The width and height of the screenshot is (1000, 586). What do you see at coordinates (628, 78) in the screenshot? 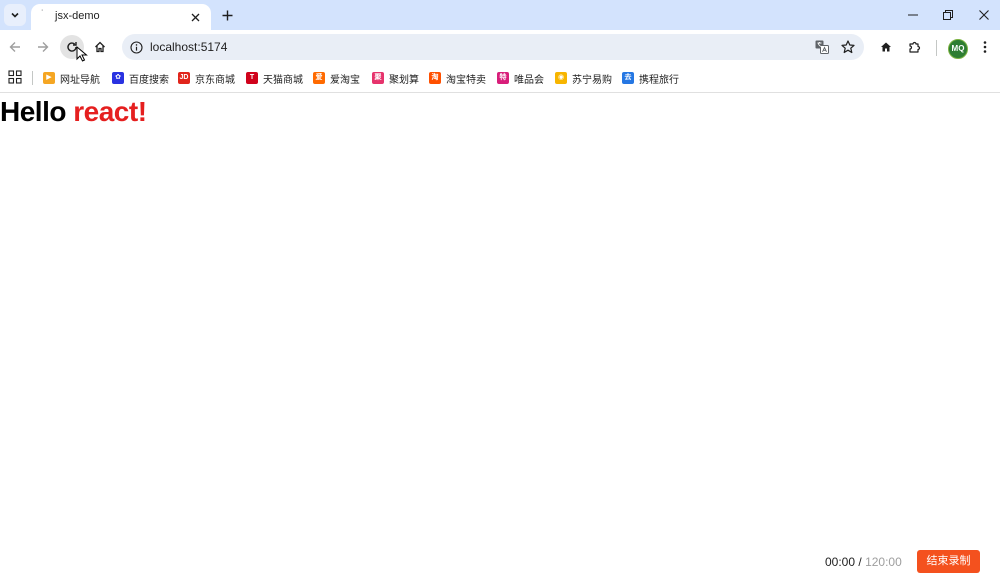
I see `ctrip-icon: 去` at bounding box center [628, 78].